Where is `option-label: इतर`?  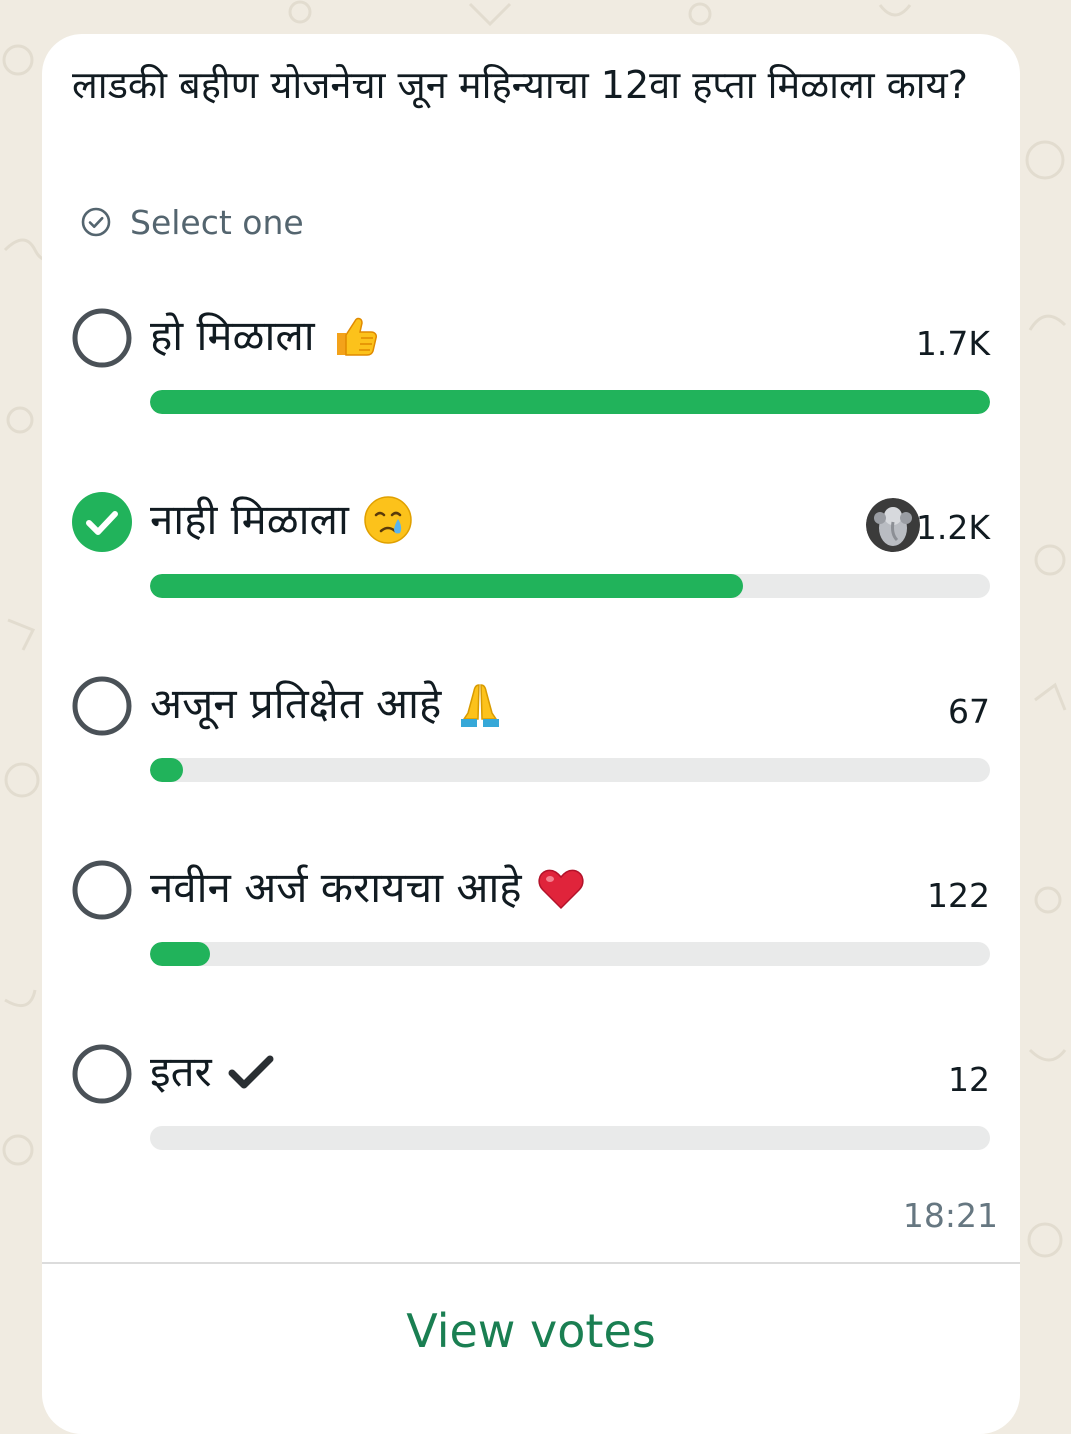 option-label: इतर is located at coordinates (213, 1072).